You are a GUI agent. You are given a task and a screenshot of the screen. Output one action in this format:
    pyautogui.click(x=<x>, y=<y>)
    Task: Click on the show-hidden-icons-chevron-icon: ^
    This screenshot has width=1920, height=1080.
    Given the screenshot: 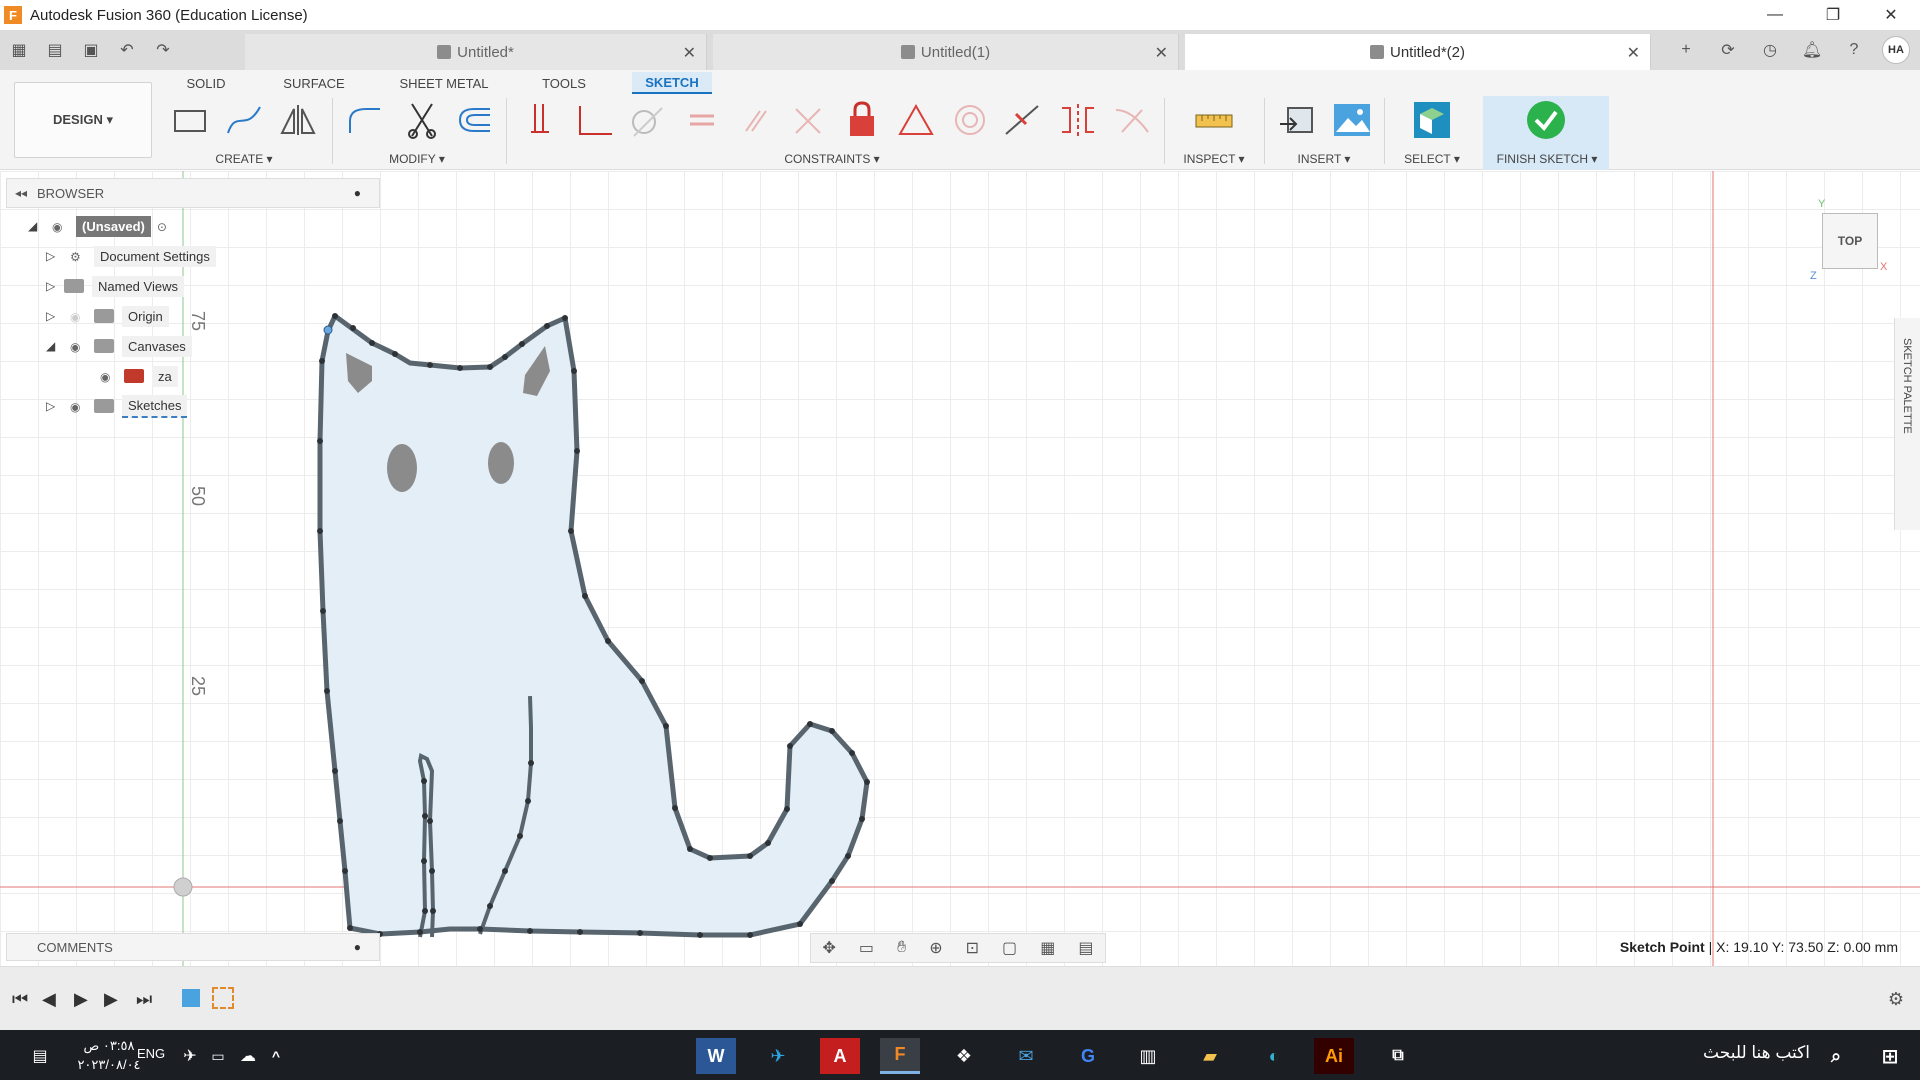 What is the action you would take?
    pyautogui.click(x=276, y=1056)
    